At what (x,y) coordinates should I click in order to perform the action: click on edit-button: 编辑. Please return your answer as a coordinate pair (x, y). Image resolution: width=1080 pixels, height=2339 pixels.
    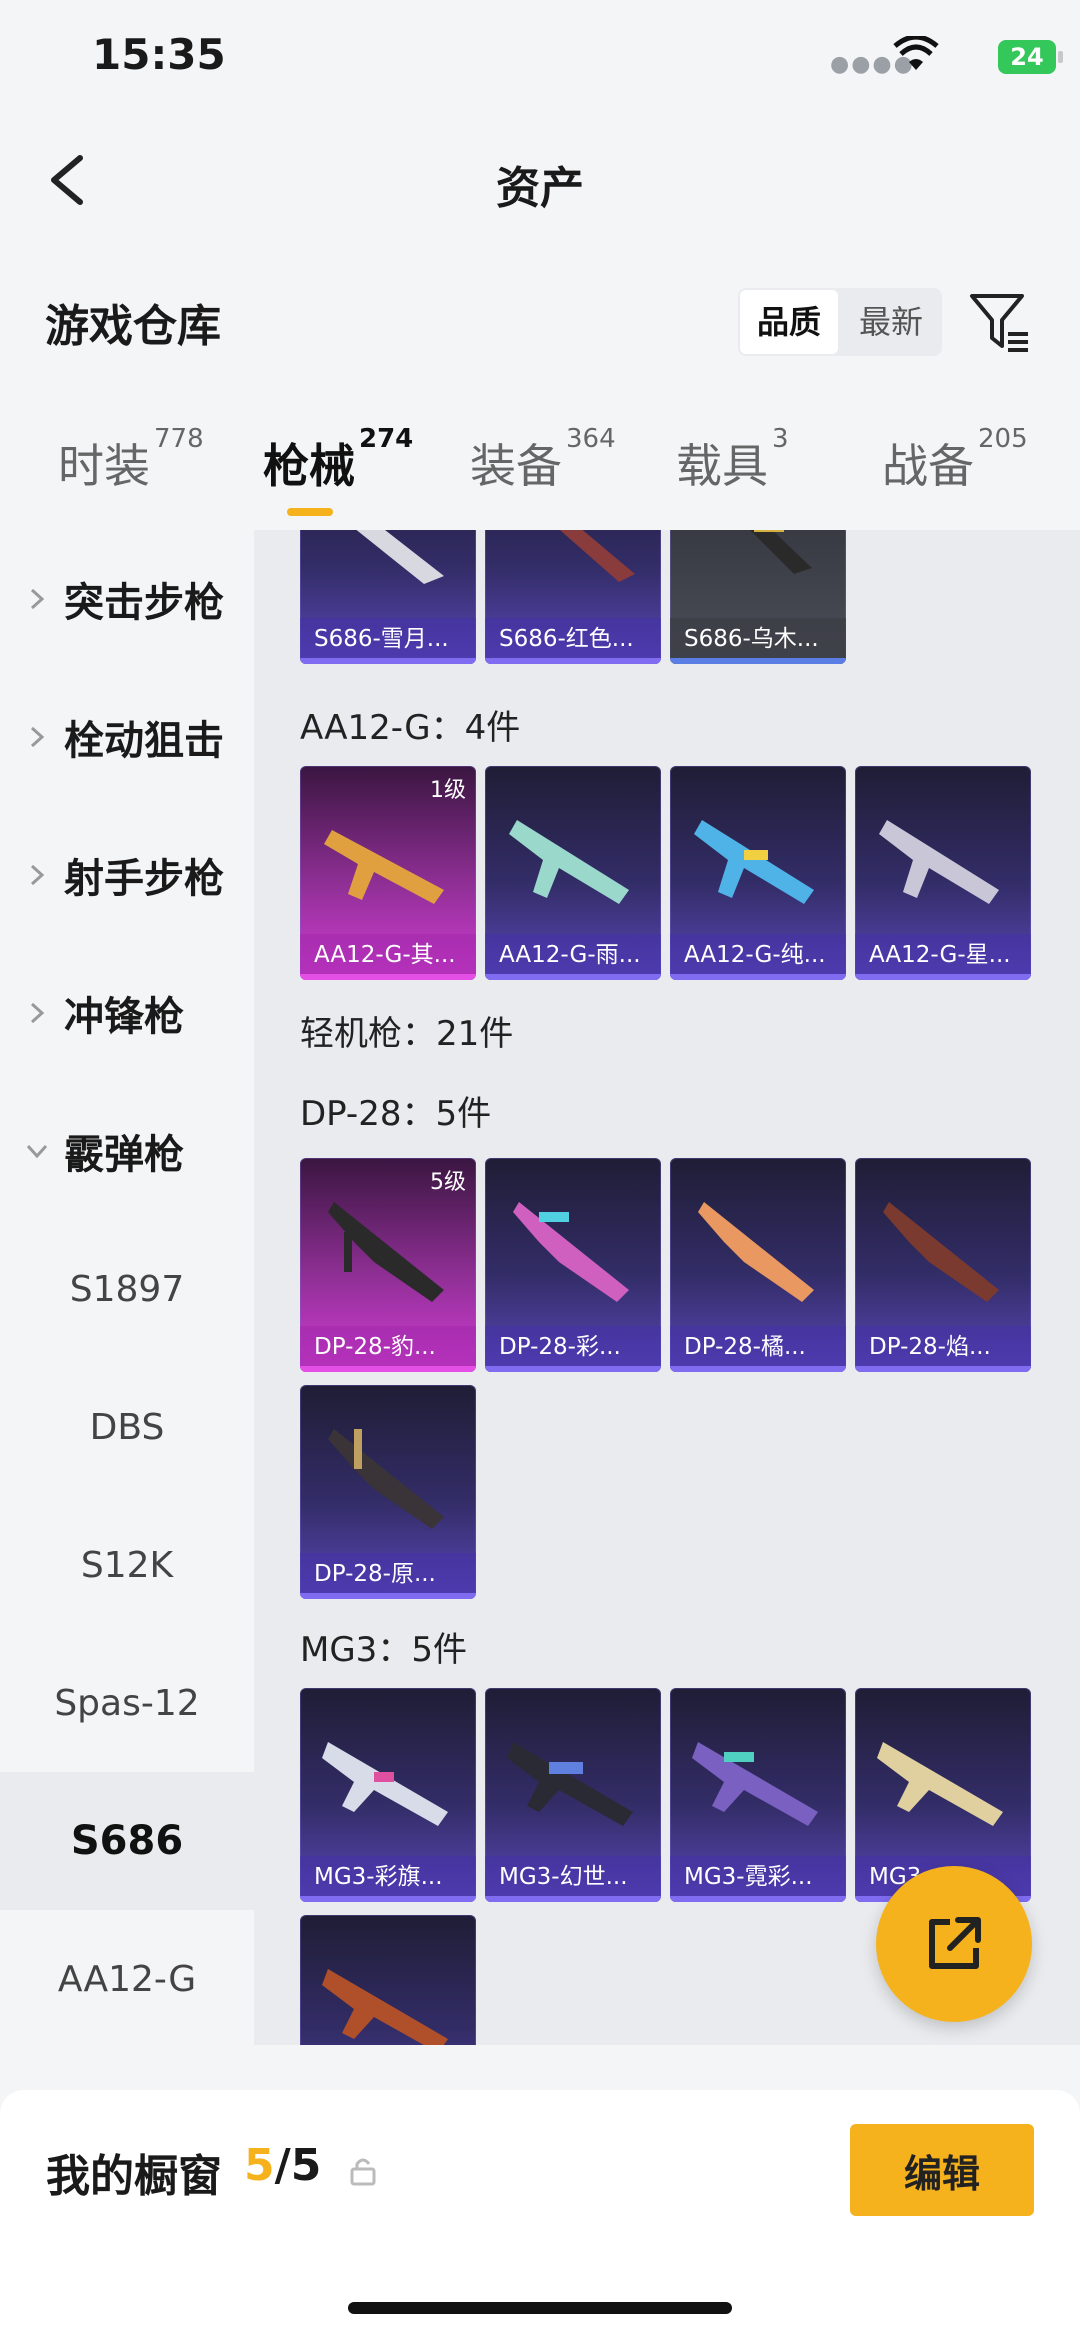
    Looking at the image, I should click on (942, 2170).